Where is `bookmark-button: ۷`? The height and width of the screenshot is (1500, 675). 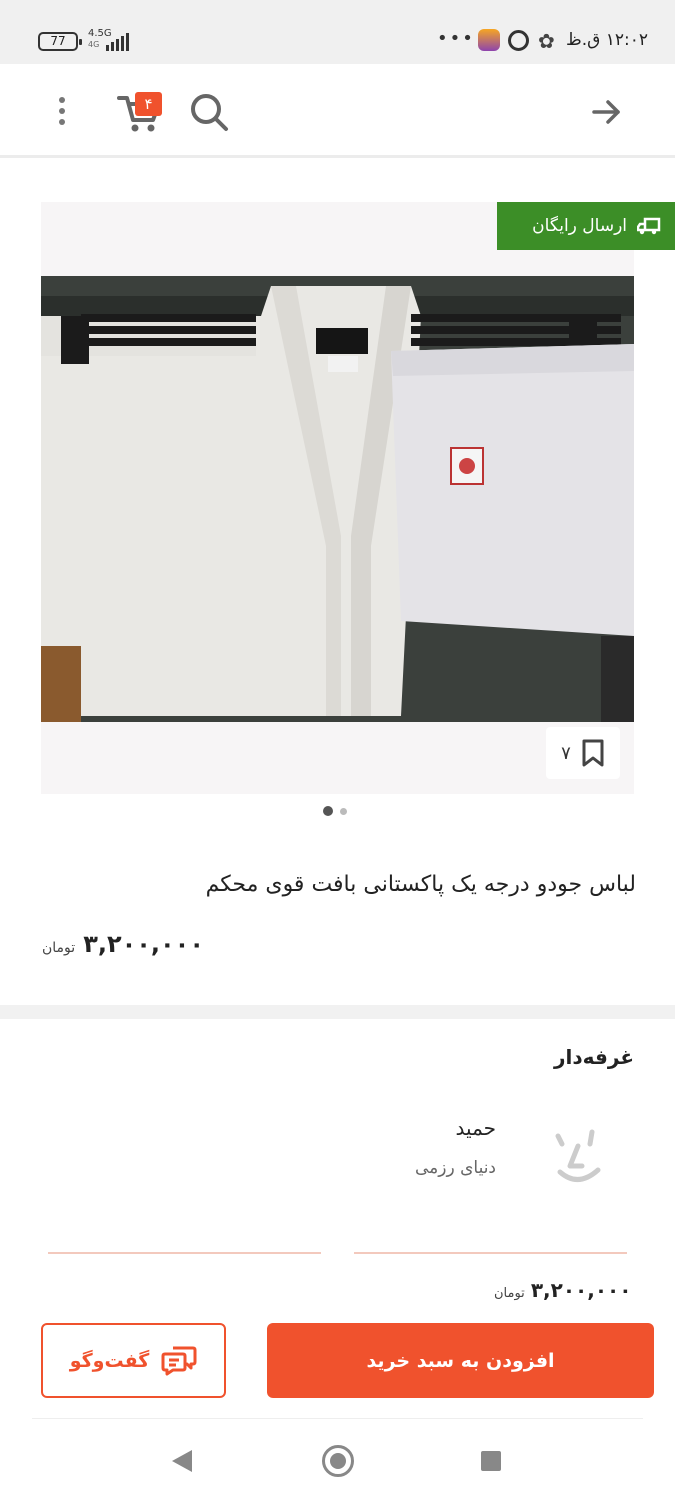
bookmark-button: ۷ is located at coordinates (583, 753).